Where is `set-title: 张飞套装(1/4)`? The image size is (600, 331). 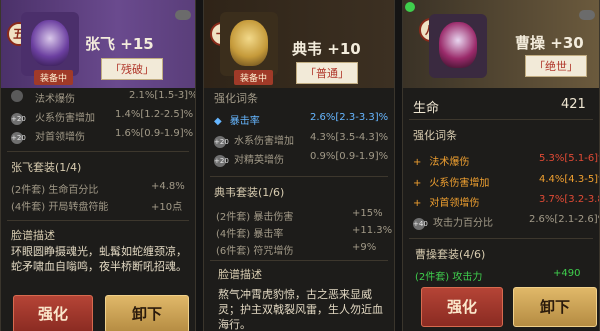 set-title: 张飞套装(1/4) is located at coordinates (46, 167).